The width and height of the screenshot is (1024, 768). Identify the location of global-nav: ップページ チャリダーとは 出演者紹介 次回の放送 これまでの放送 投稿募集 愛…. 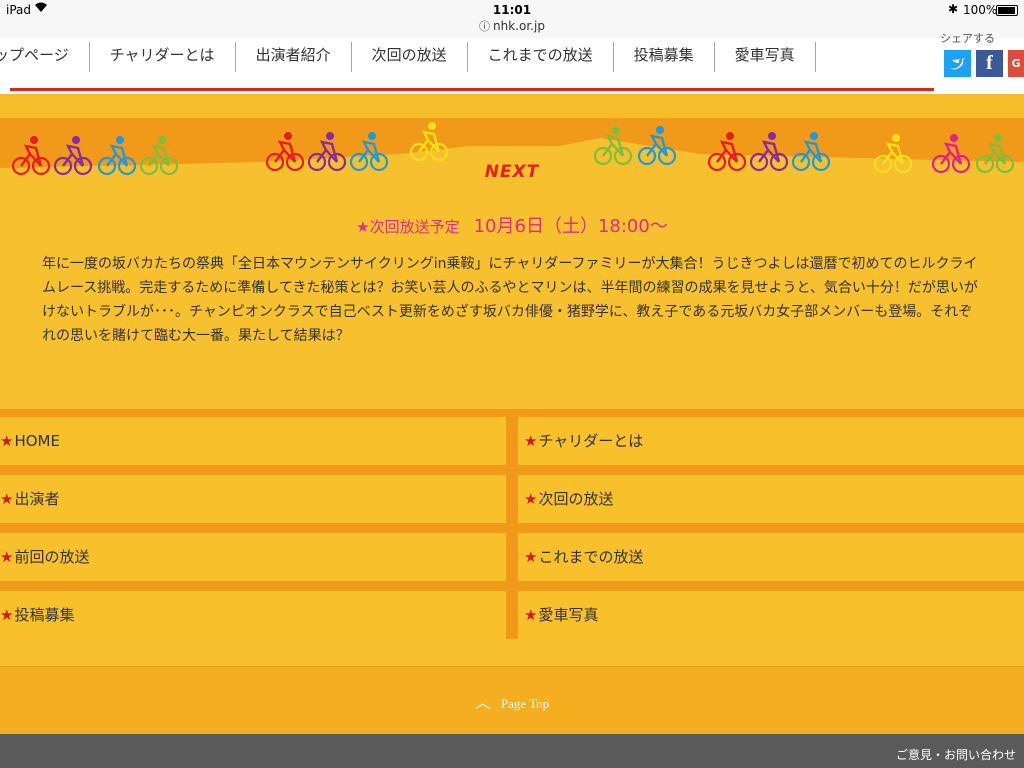
(512, 63).